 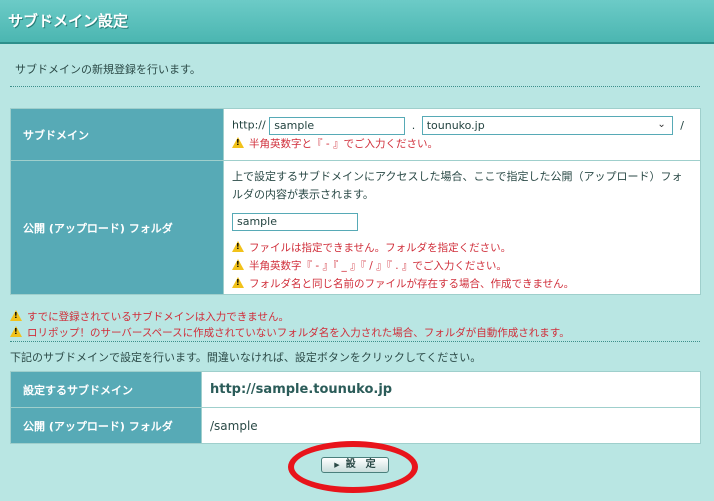 I want to click on result-folder-row: 公開 (アップロード) フォルダ /sample, so click(x=355, y=425).